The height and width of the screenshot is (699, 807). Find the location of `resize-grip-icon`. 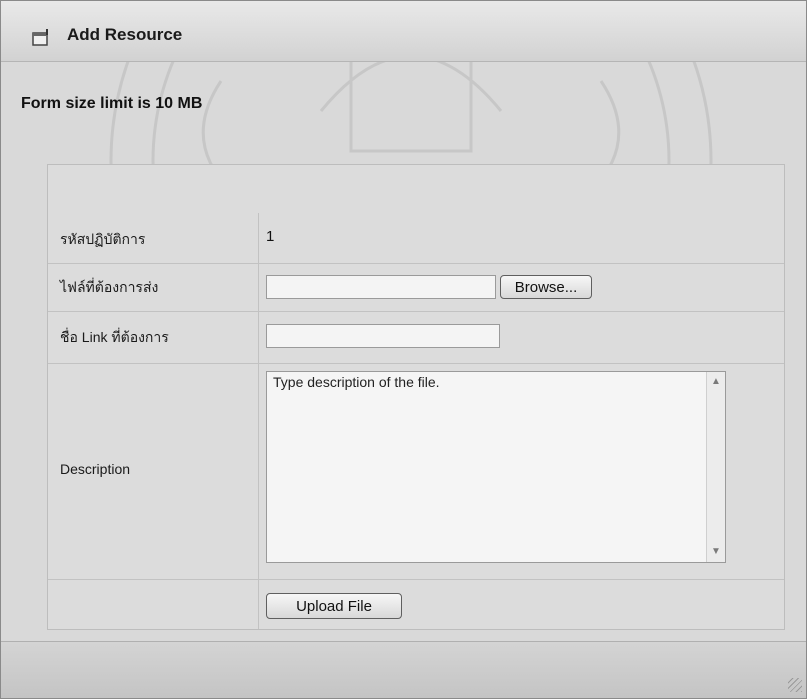

resize-grip-icon is located at coordinates (795, 685).